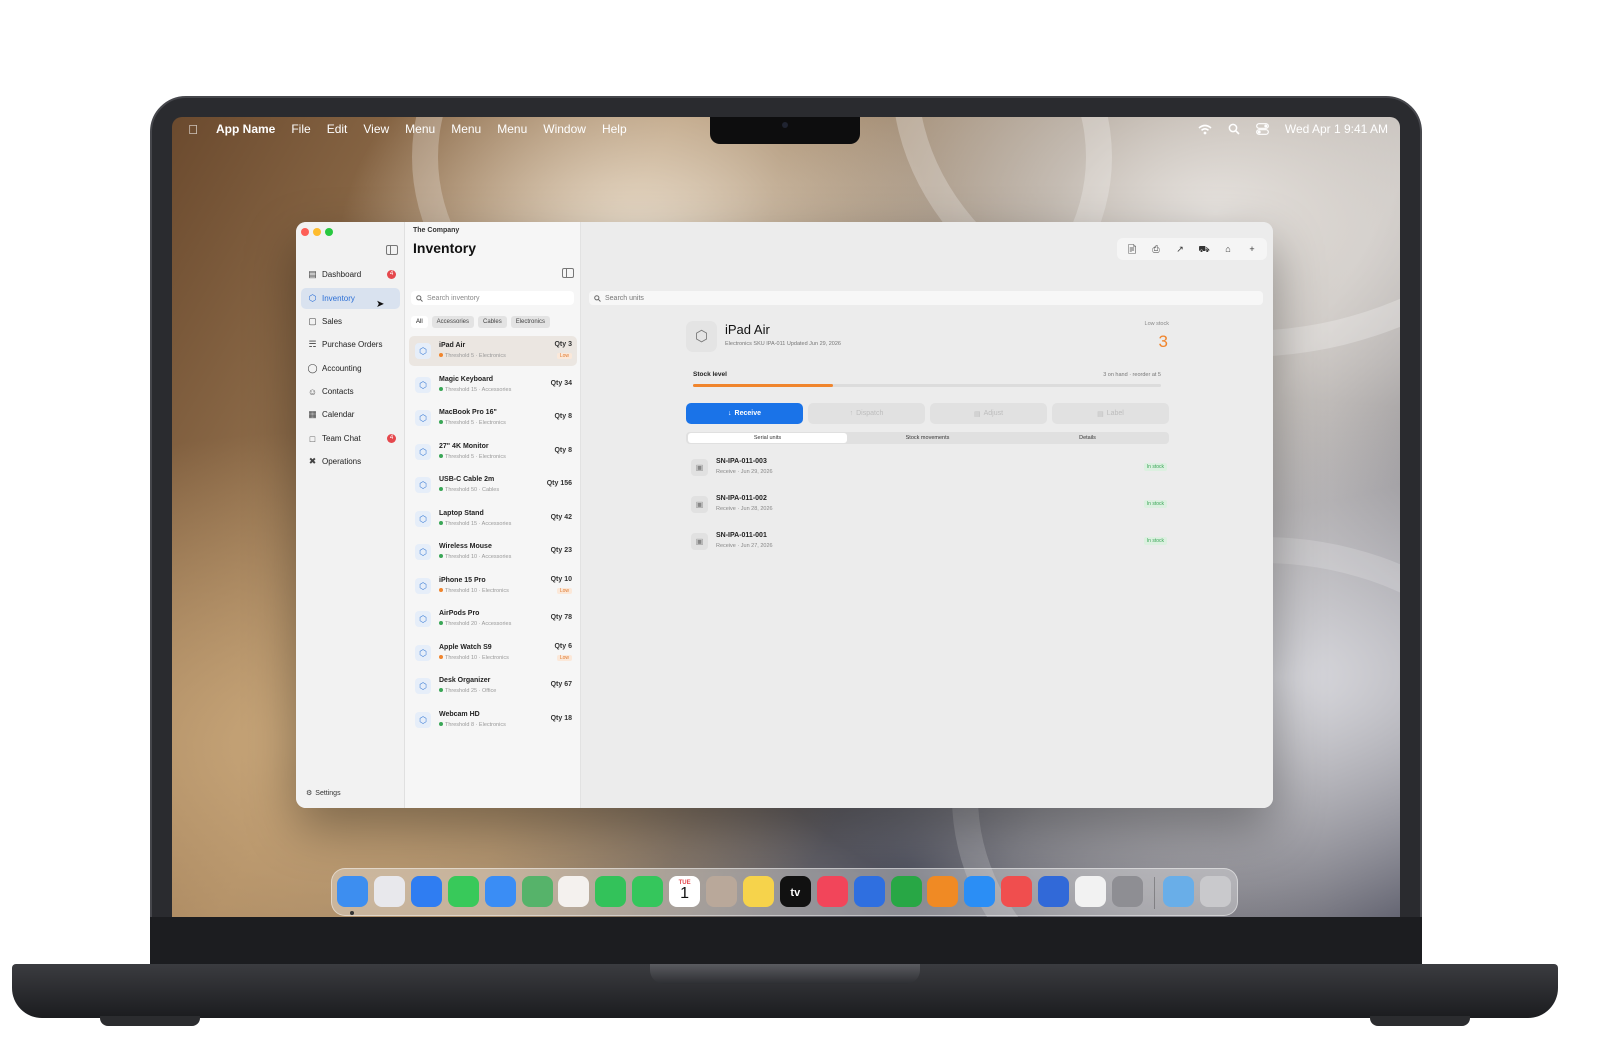  I want to click on app-store-icon, so click(980, 891).